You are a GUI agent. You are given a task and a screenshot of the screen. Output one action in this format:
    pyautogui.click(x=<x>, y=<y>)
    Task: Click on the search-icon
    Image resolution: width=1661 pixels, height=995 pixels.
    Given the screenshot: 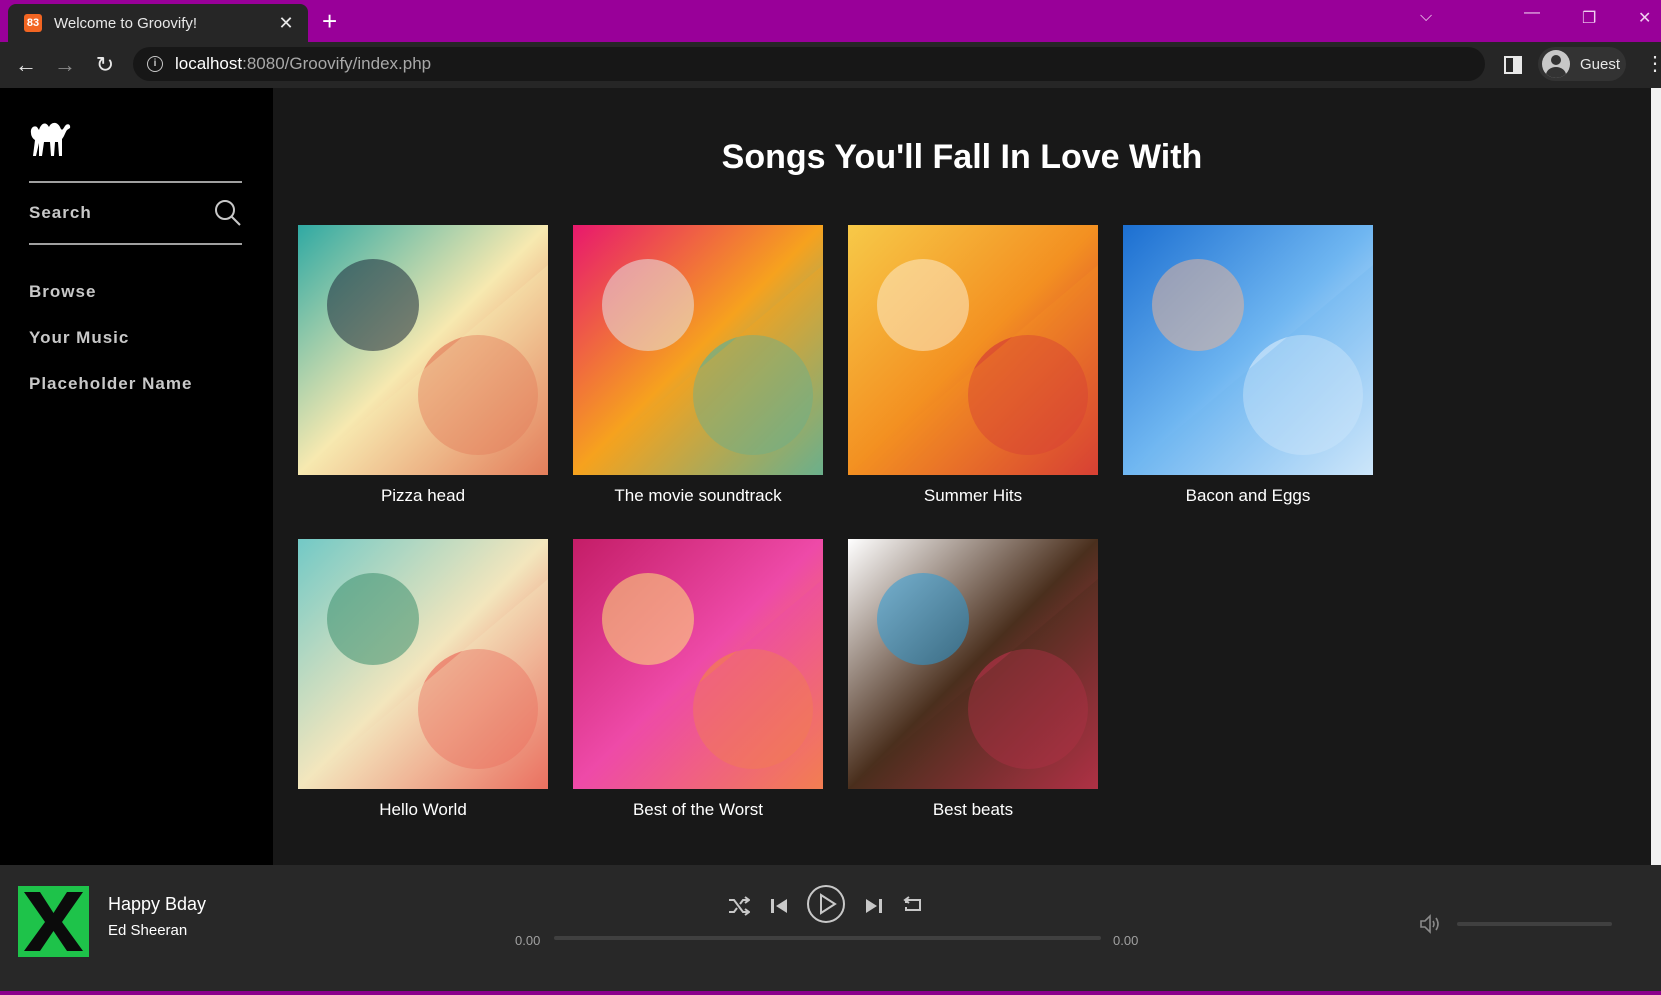 What is the action you would take?
    pyautogui.click(x=228, y=213)
    